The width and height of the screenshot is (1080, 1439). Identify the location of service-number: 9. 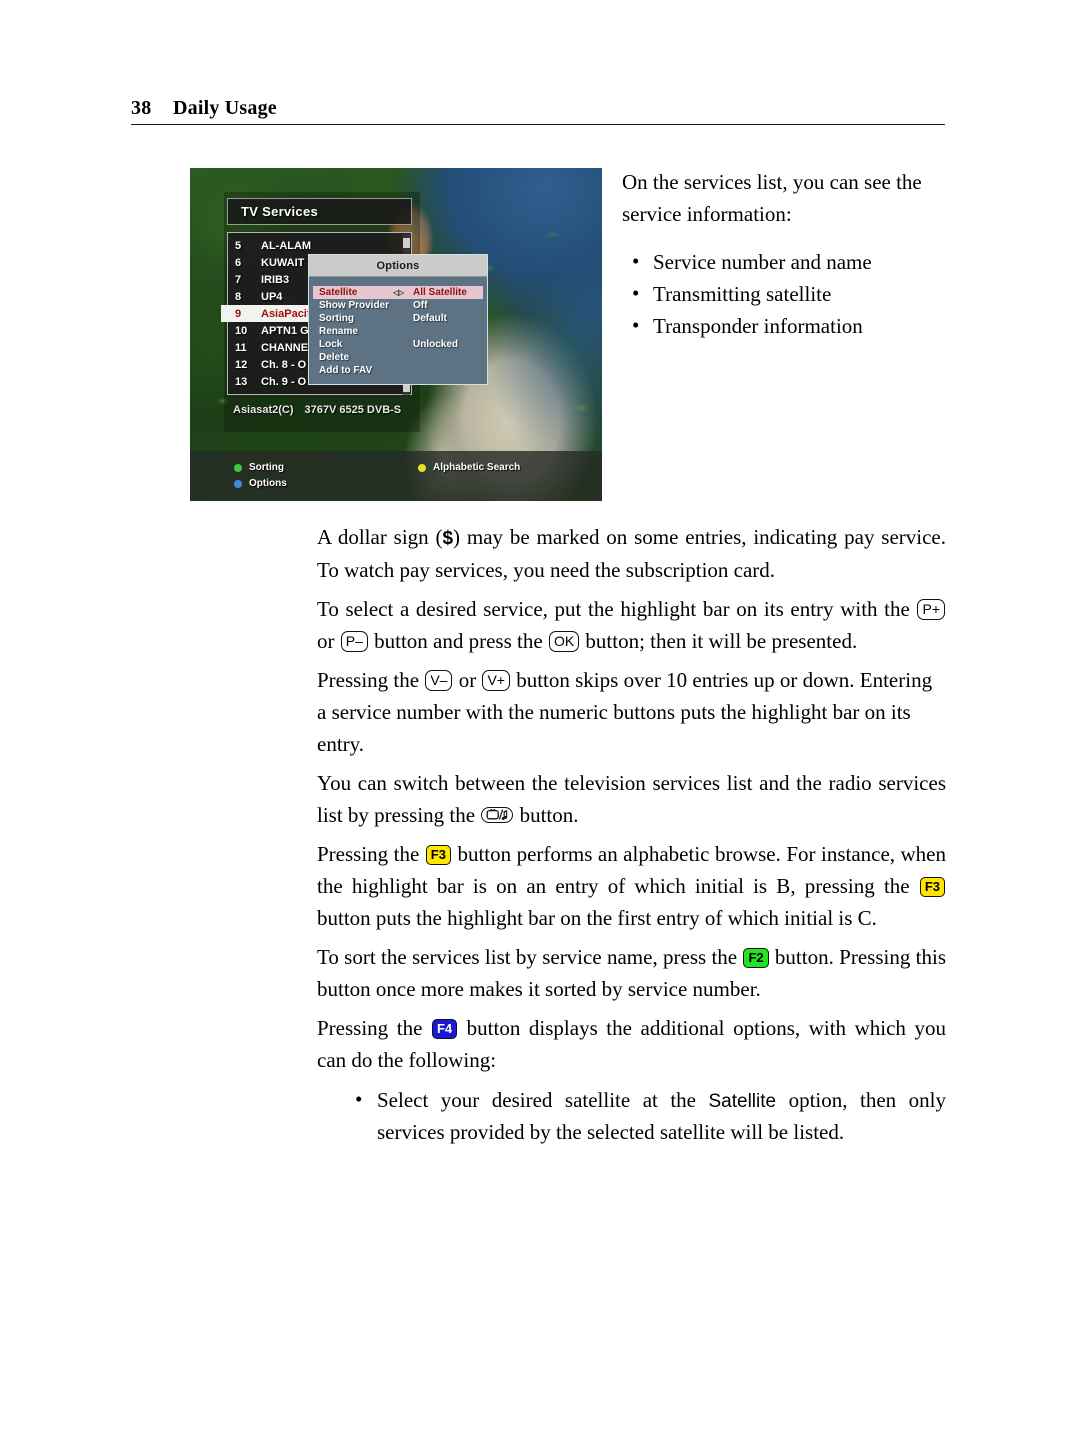
(238, 313).